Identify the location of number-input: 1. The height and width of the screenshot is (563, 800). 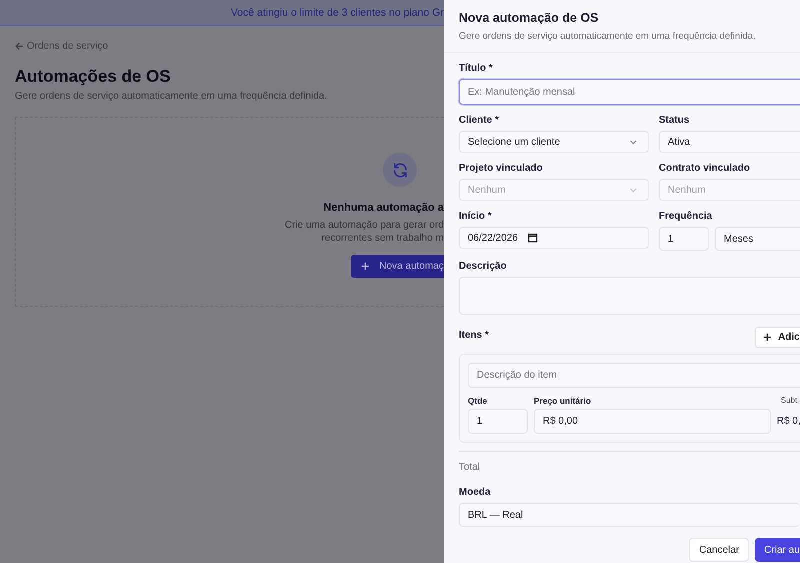
(684, 239).